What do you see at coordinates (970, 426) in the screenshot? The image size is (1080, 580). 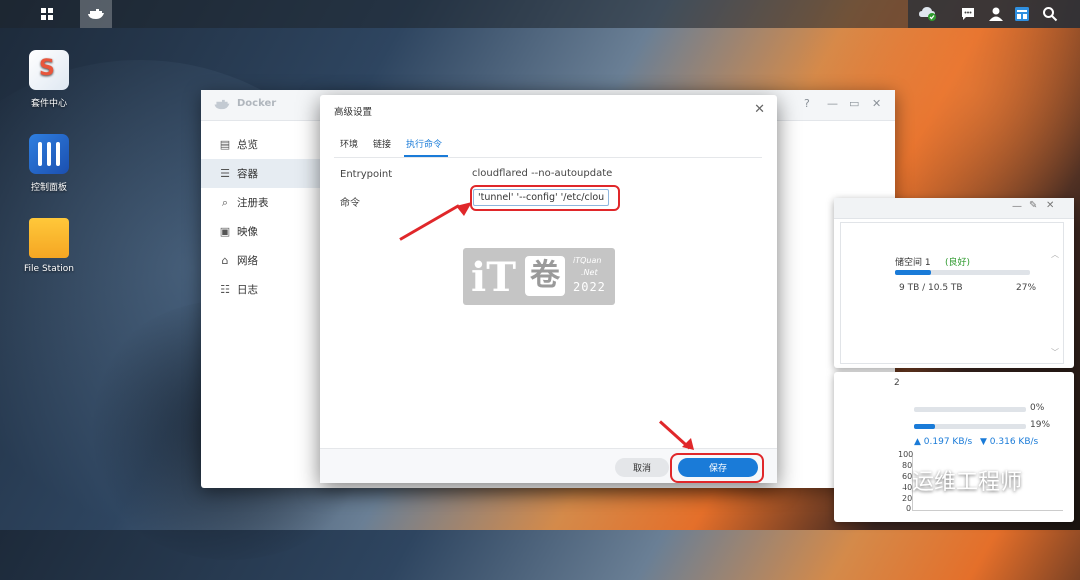 I see `ram-usage-bar` at bounding box center [970, 426].